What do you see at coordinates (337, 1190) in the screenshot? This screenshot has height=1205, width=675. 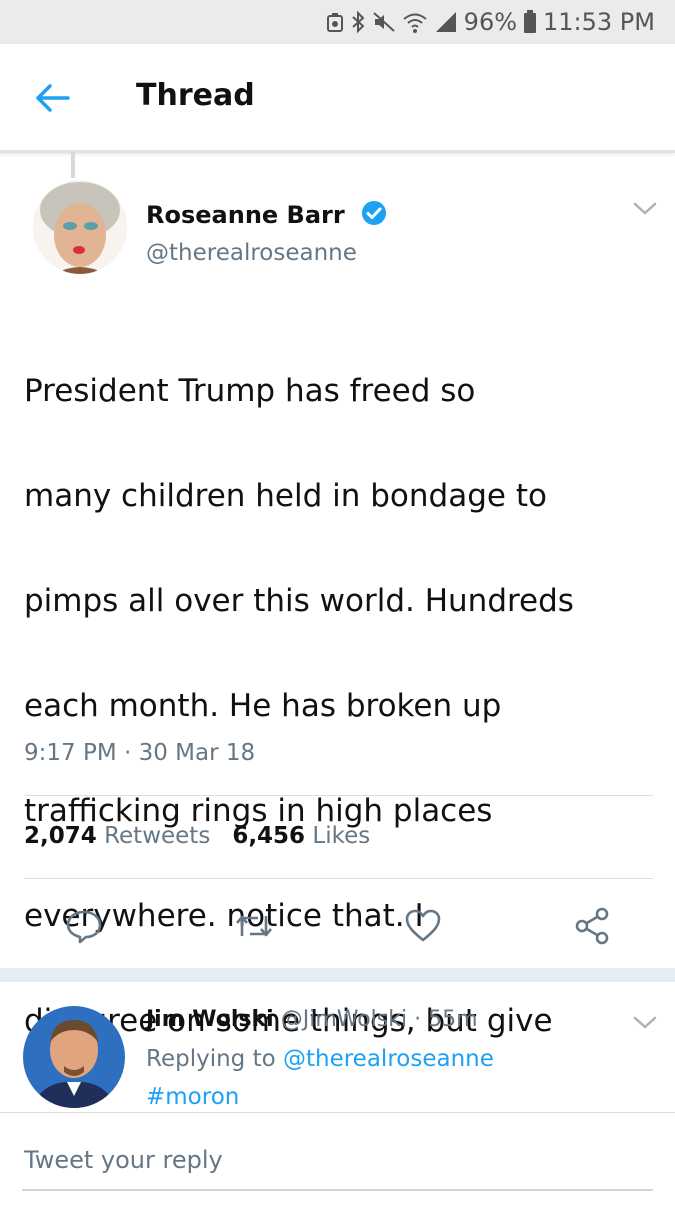 I see `input-underline` at bounding box center [337, 1190].